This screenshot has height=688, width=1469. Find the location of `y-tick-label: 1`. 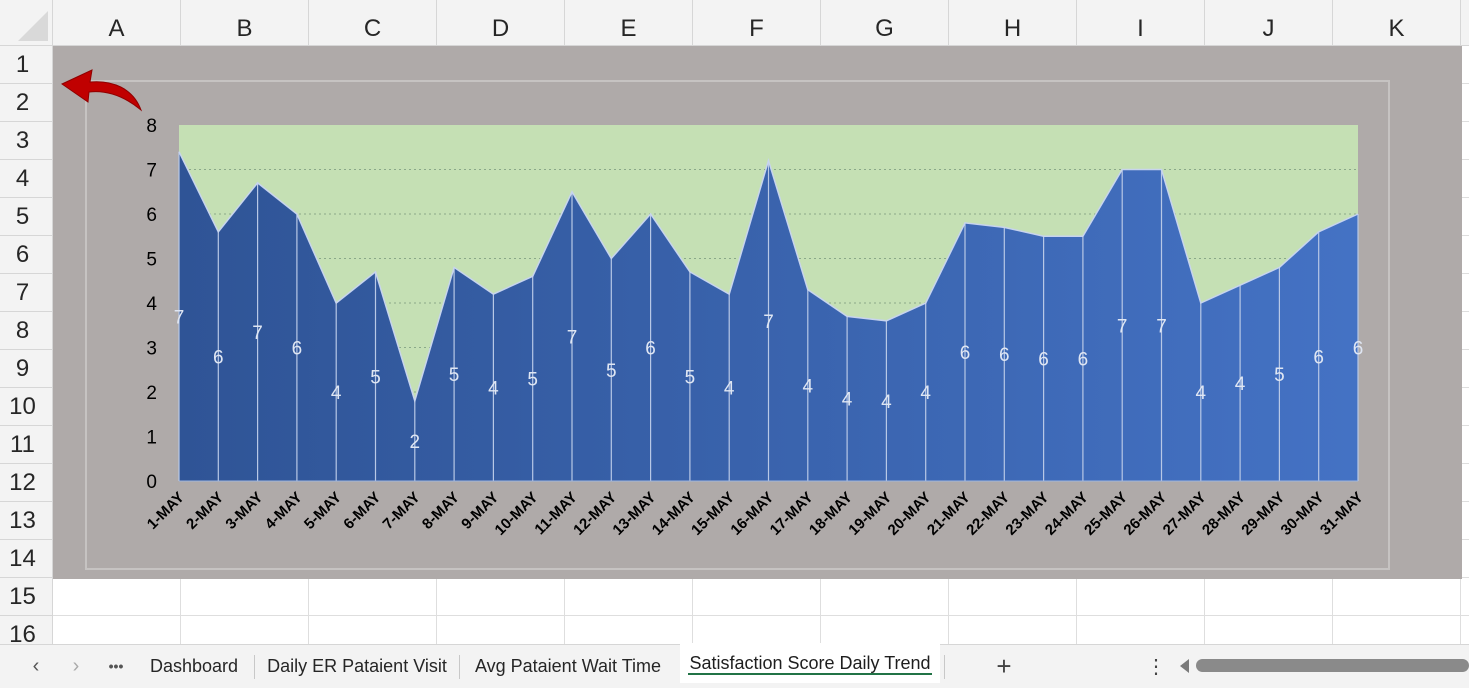

y-tick-label: 1 is located at coordinates (151, 438).